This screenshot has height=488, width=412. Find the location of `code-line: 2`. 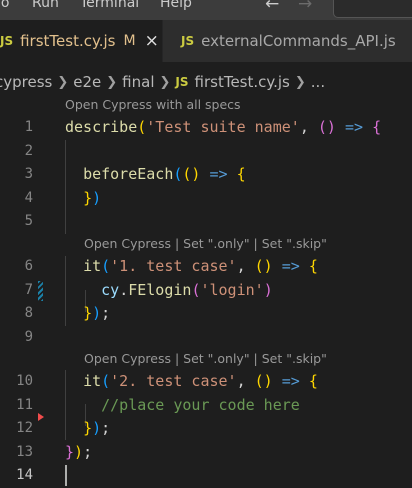

code-line: 2 is located at coordinates (206, 151).